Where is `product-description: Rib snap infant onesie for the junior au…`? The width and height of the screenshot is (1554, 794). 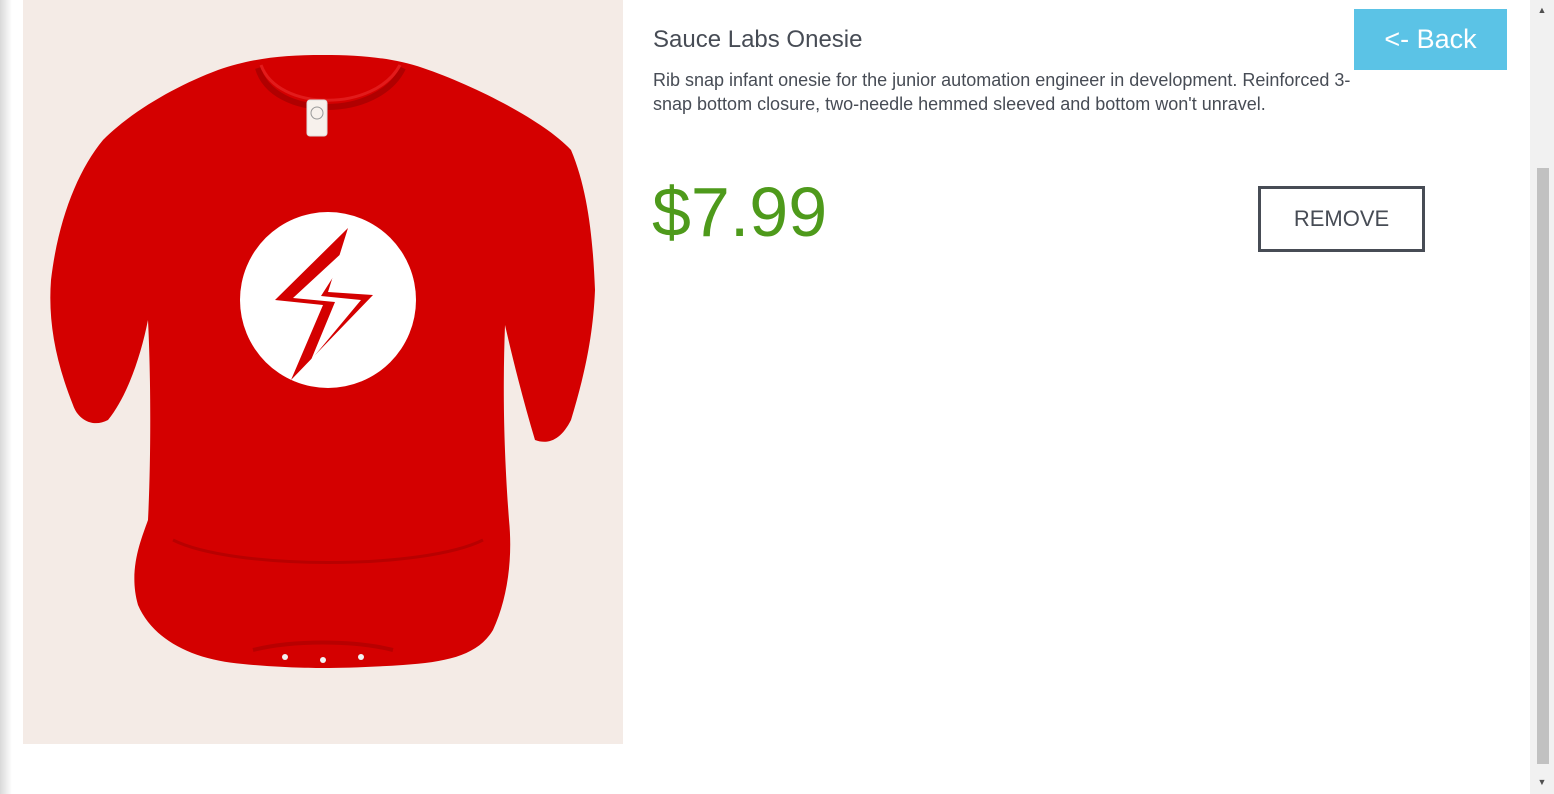 product-description: Rib snap infant onesie for the junior au… is located at coordinates (1002, 92).